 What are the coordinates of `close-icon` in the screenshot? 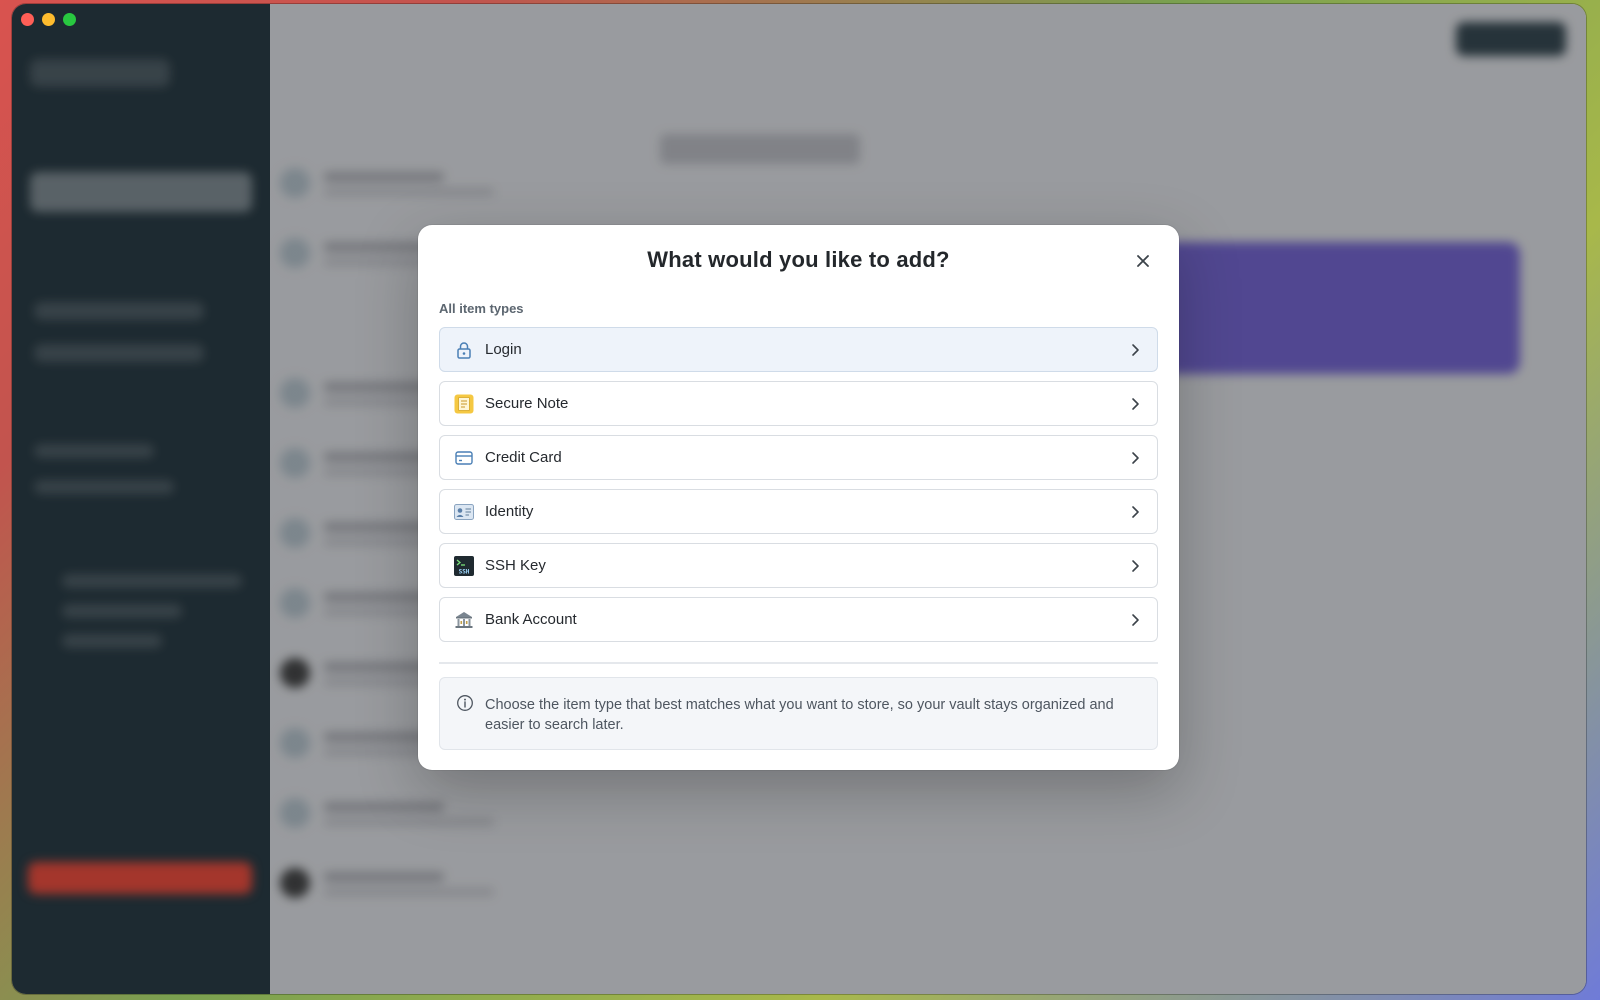 It's located at (1143, 261).